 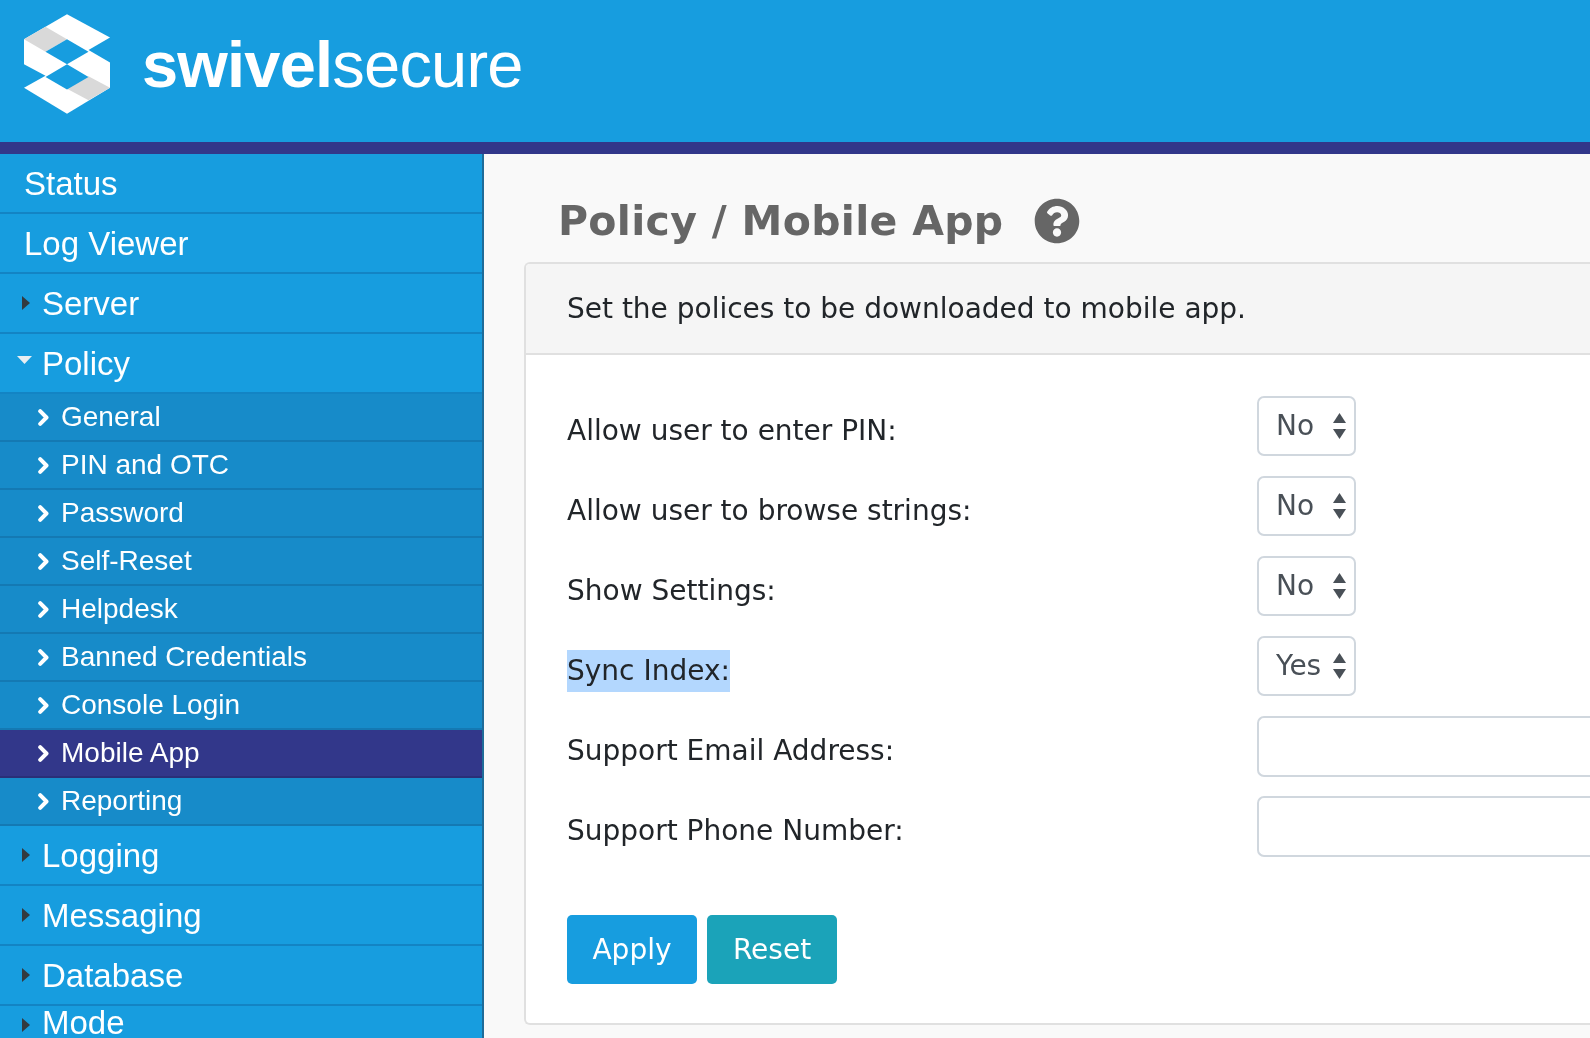 I want to click on sidebar-subitem: Console Login, so click(x=241, y=706).